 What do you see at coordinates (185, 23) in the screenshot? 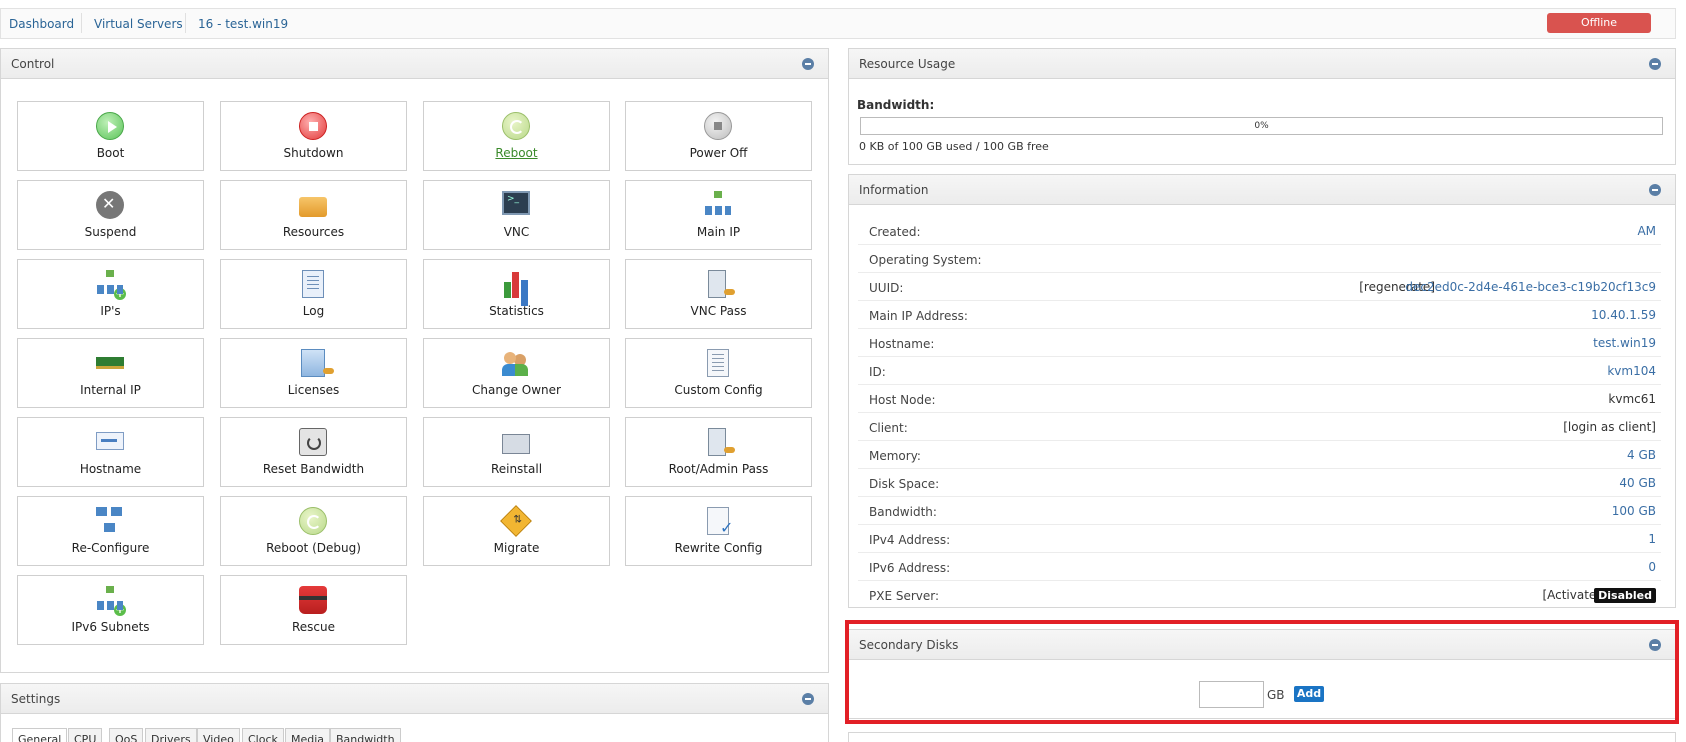
I see `breadcrumb-separator` at bounding box center [185, 23].